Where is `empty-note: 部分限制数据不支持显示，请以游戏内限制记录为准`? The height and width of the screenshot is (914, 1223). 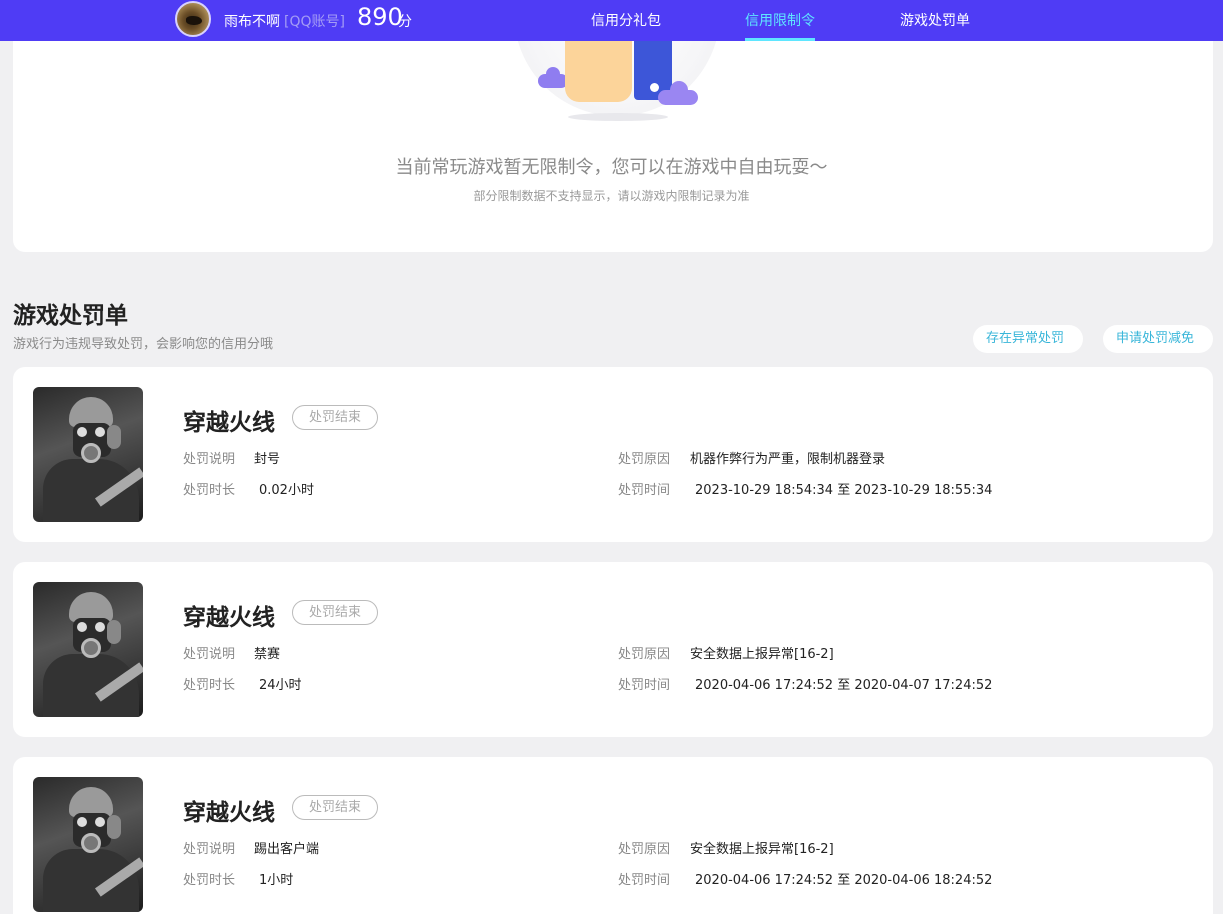 empty-note: 部分限制数据不支持显示，请以游戏内限制记录为准 is located at coordinates (611, 196).